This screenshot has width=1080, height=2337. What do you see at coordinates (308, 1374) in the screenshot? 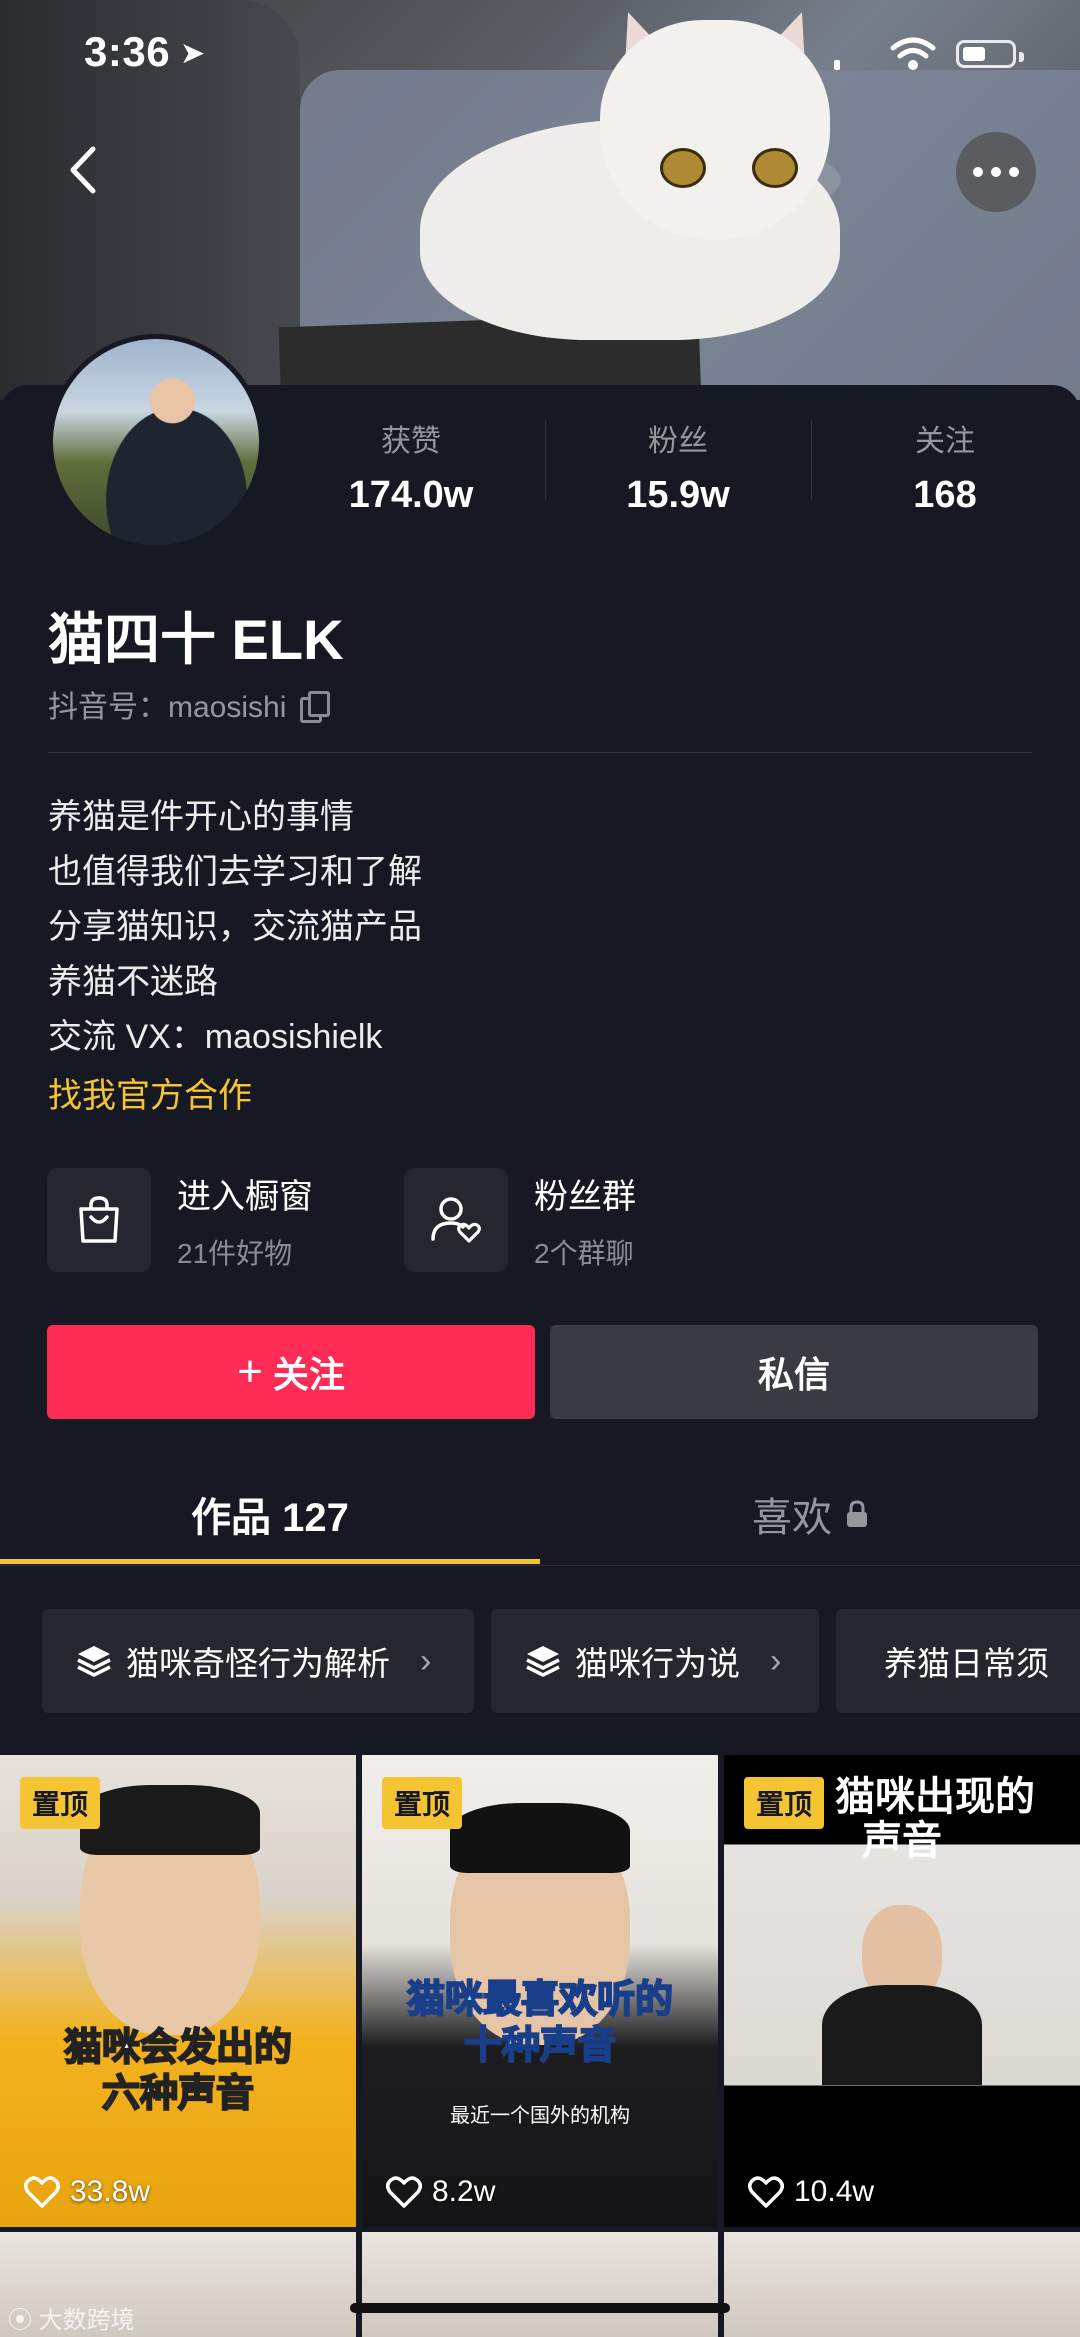
I see `follow-label: 关注` at bounding box center [308, 1374].